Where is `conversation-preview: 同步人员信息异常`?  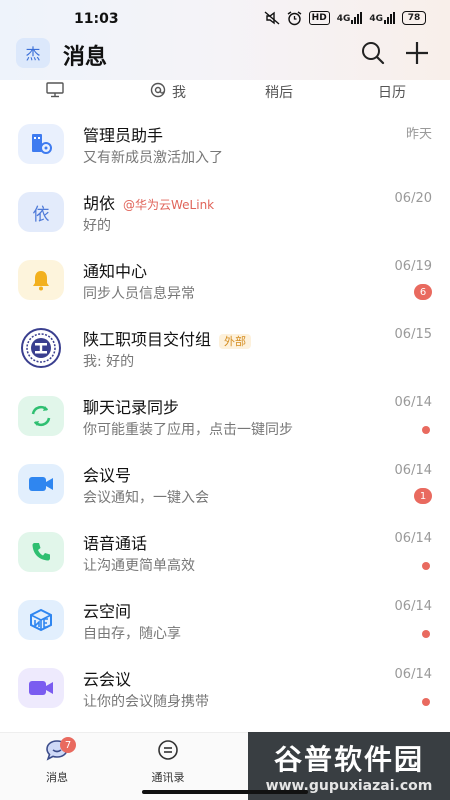
conversation-preview: 同步人员信息异常 is located at coordinates (139, 294).